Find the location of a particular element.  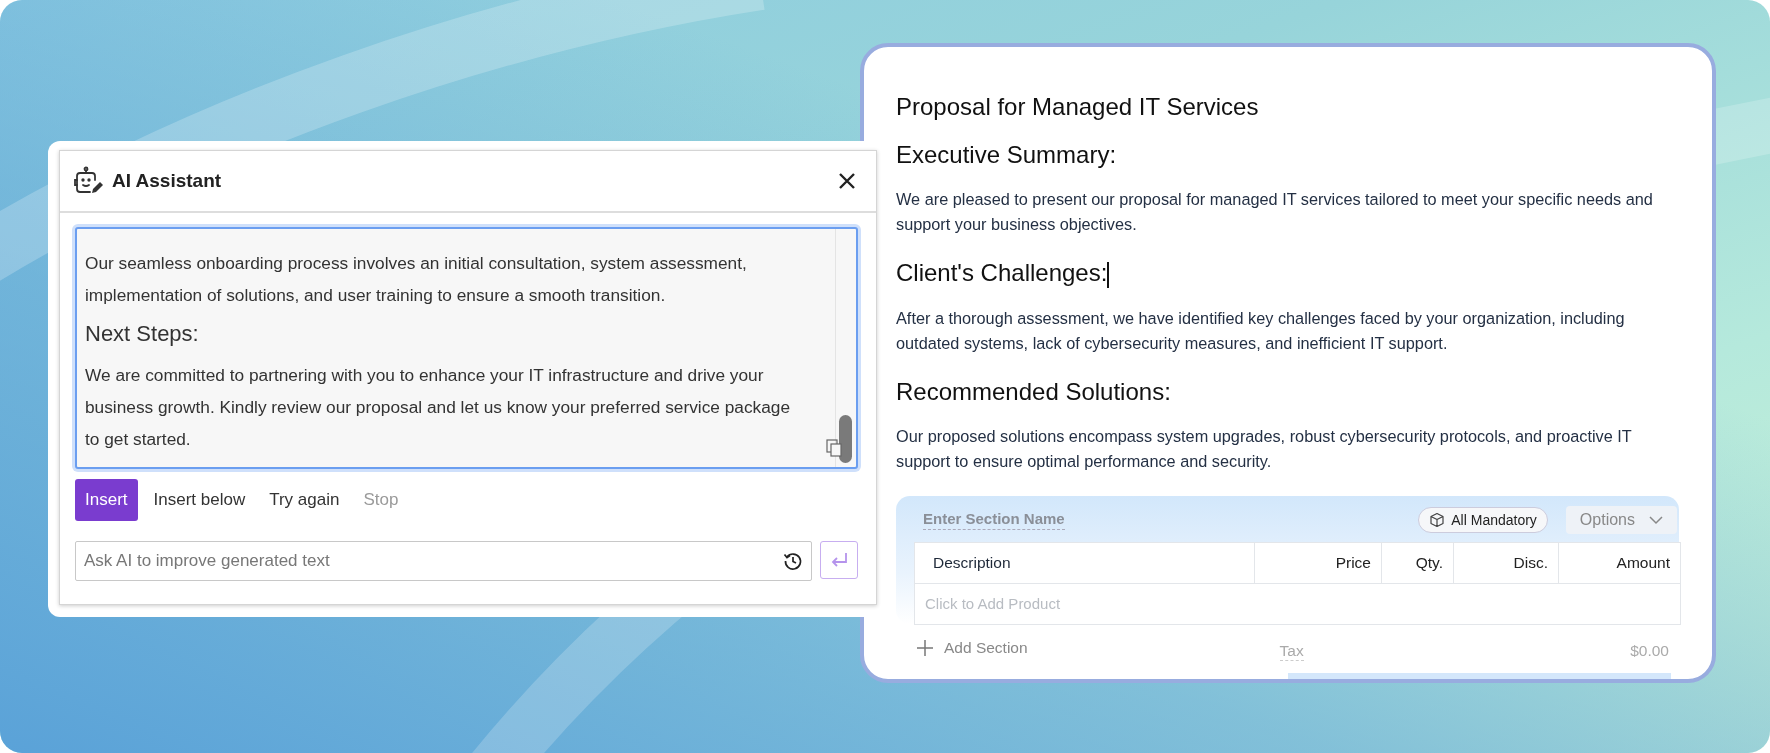

section-paragraph: After a thorough assessment, we have identified key challenges faced by your organization, including outdated systems, lack of cybersecurity measures, and inefficient IT support. is located at coordinates (1261, 330).